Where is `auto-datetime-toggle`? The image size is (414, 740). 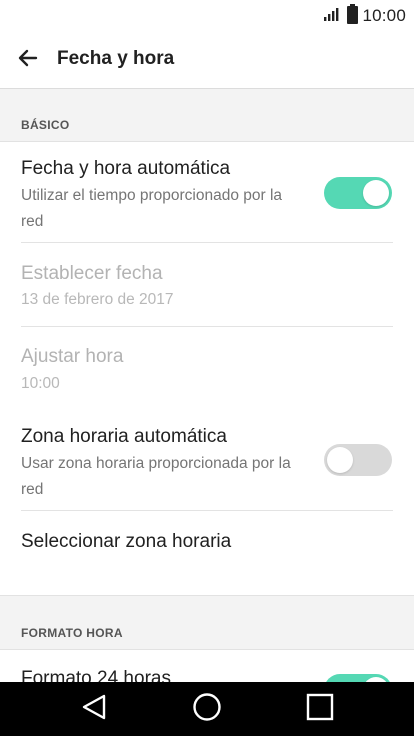 auto-datetime-toggle is located at coordinates (358, 193).